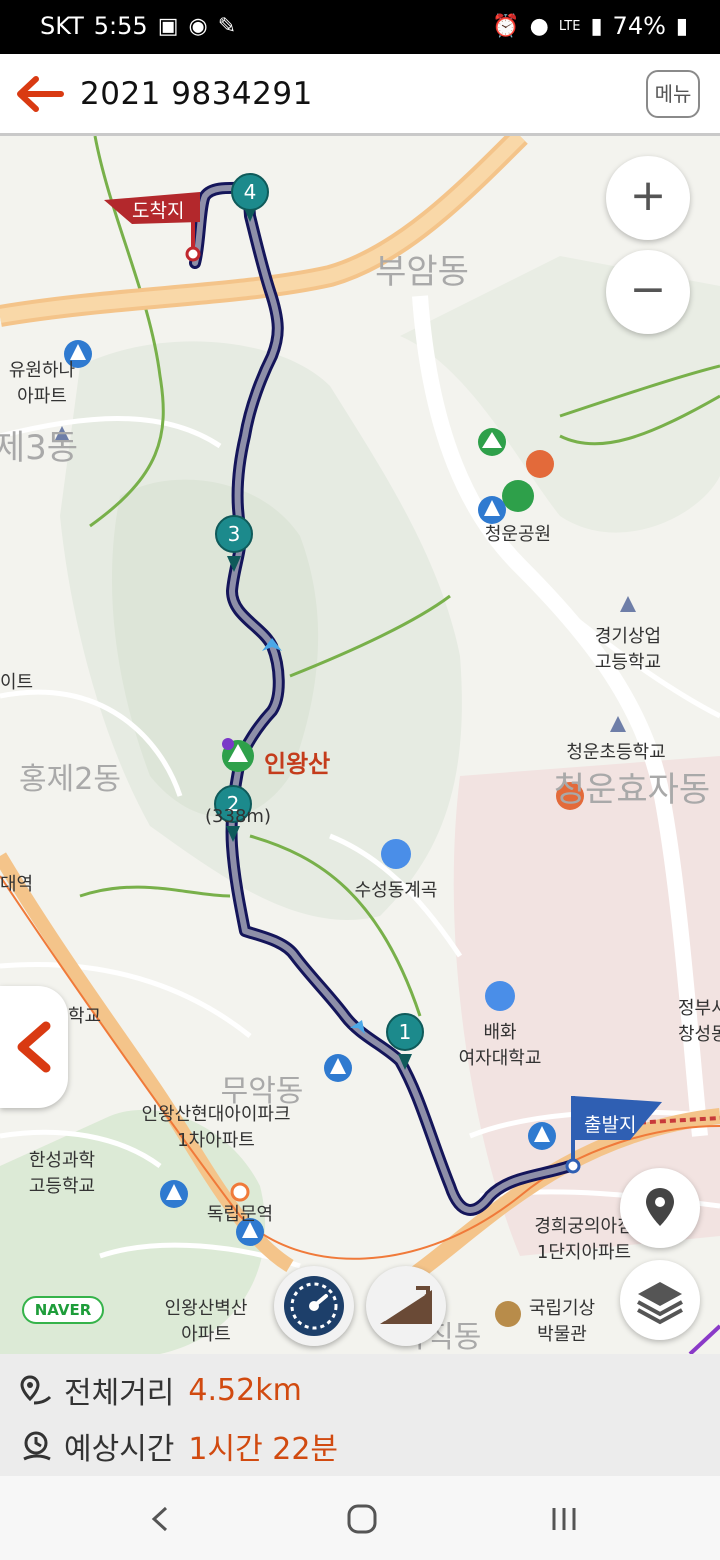 This screenshot has width=720, height=1560. Describe the element at coordinates (506, 26) in the screenshot. I see `alarm-icon: ⏰` at that location.